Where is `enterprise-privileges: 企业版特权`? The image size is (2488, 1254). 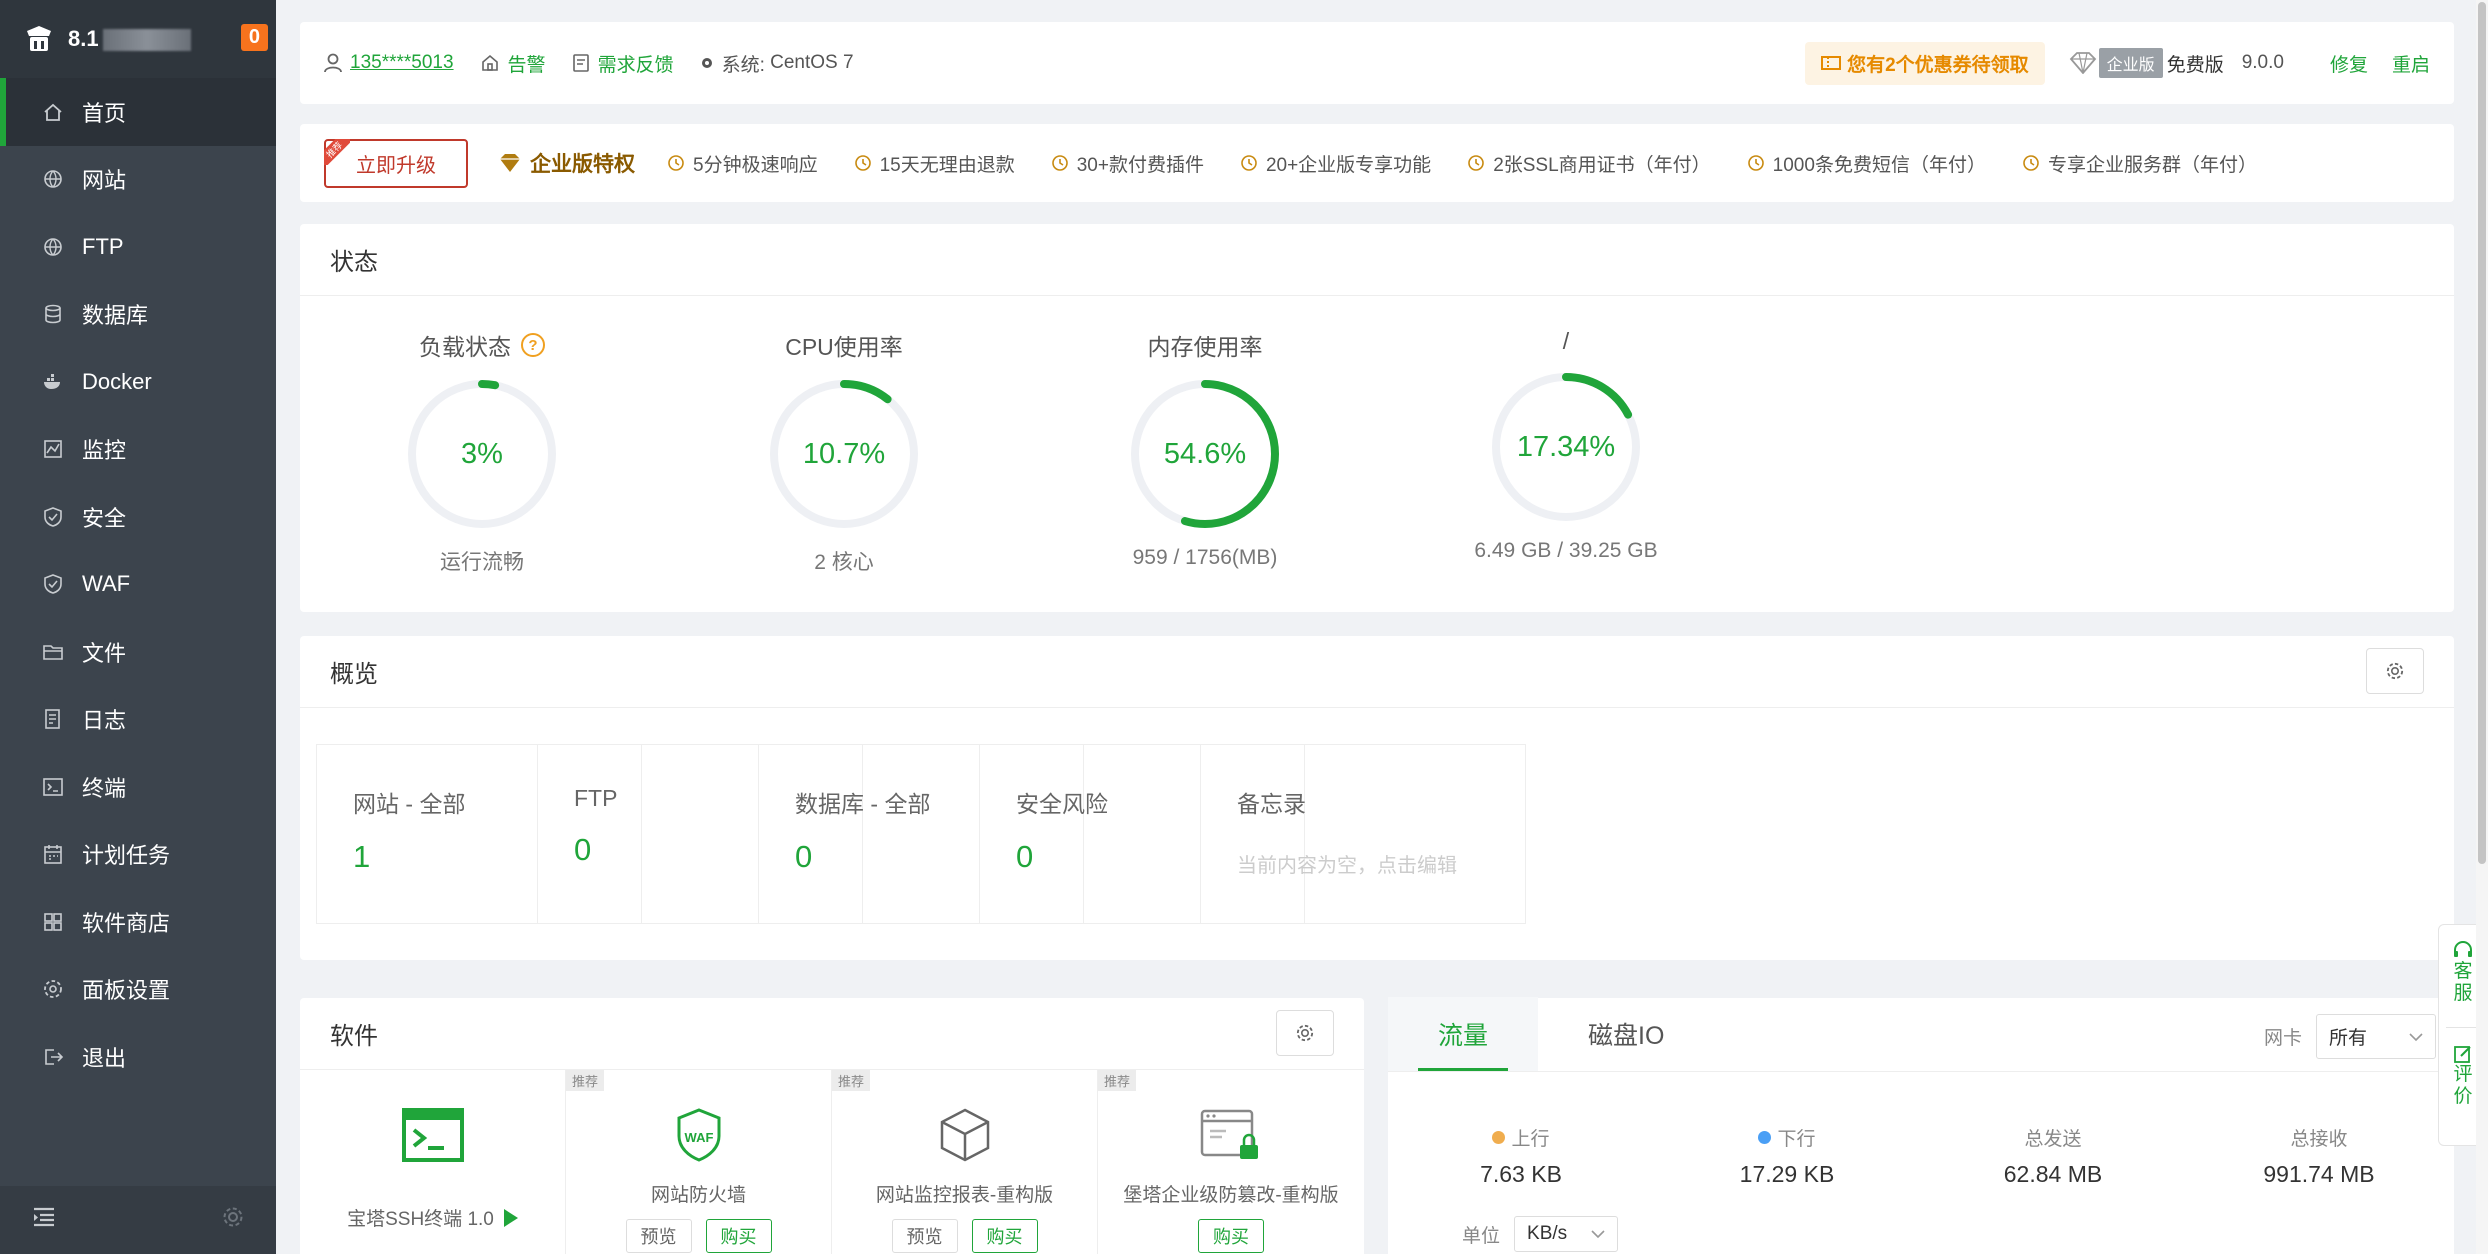
enterprise-privileges: 企业版特权 is located at coordinates (566, 163).